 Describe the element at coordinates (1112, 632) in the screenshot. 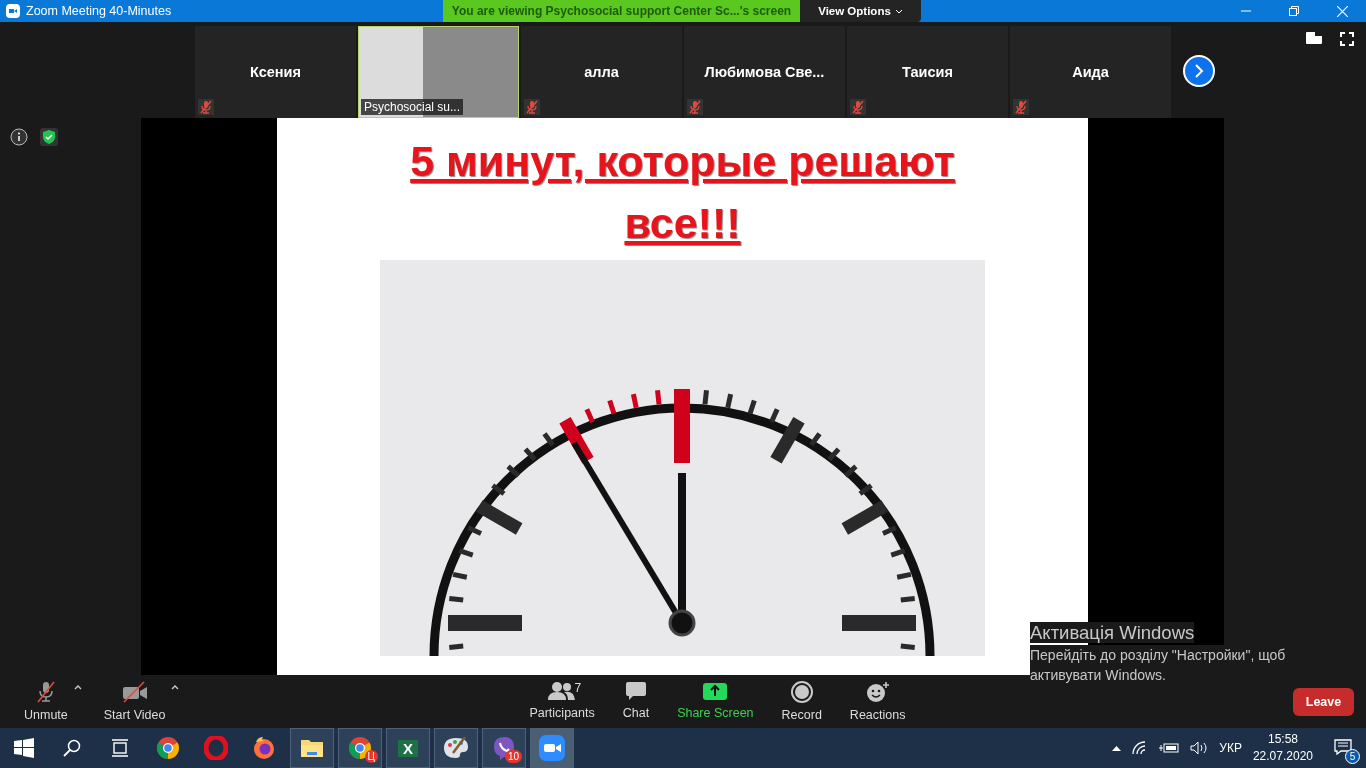

I see `activation-title: Активація Windows` at that location.